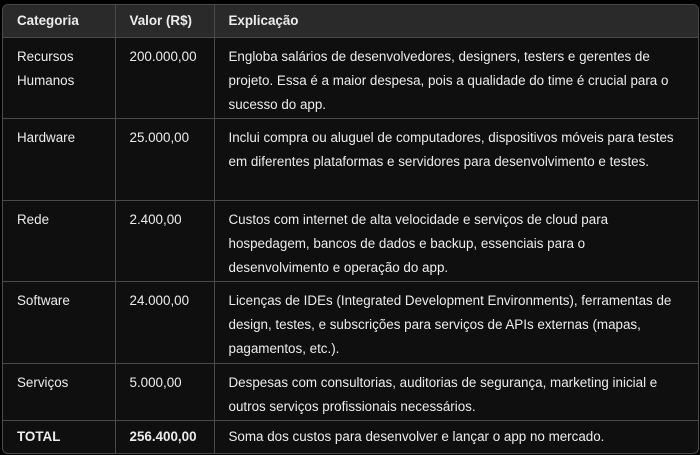  What do you see at coordinates (59, 322) in the screenshot?
I see `cell-categoria: Software` at bounding box center [59, 322].